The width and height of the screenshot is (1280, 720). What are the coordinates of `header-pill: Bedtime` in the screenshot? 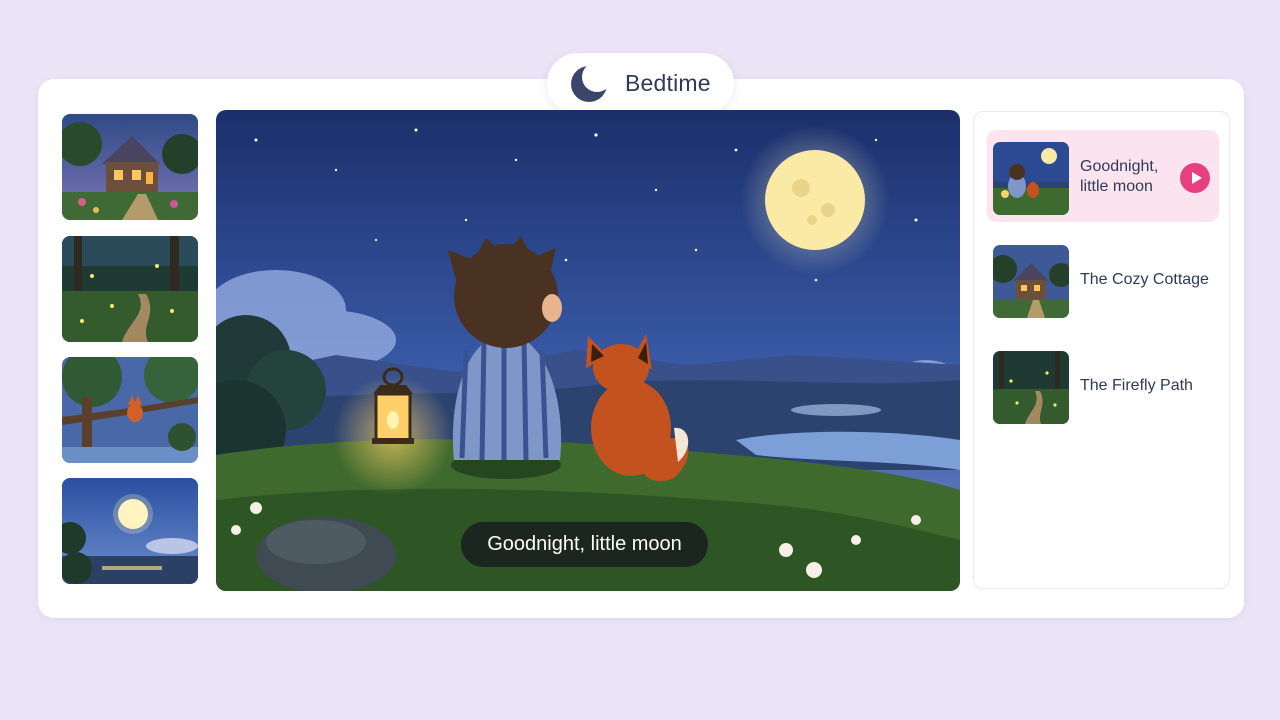 It's located at (640, 83).